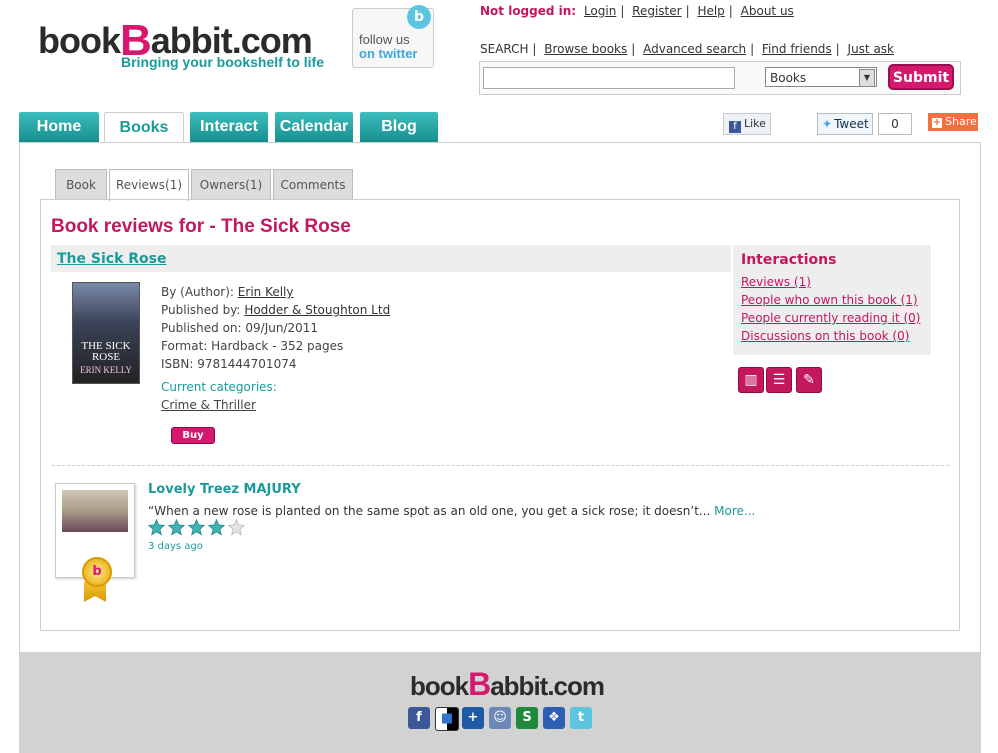  Describe the element at coordinates (197, 292) in the screenshot. I see `author-label: By (Author):` at that location.